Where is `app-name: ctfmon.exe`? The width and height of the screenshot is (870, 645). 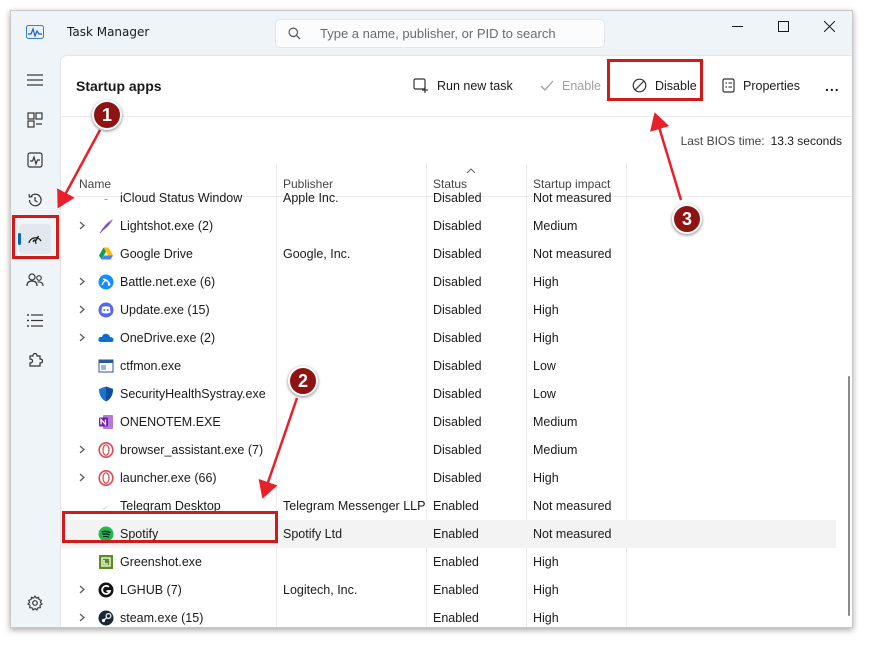 app-name: ctfmon.exe is located at coordinates (151, 366).